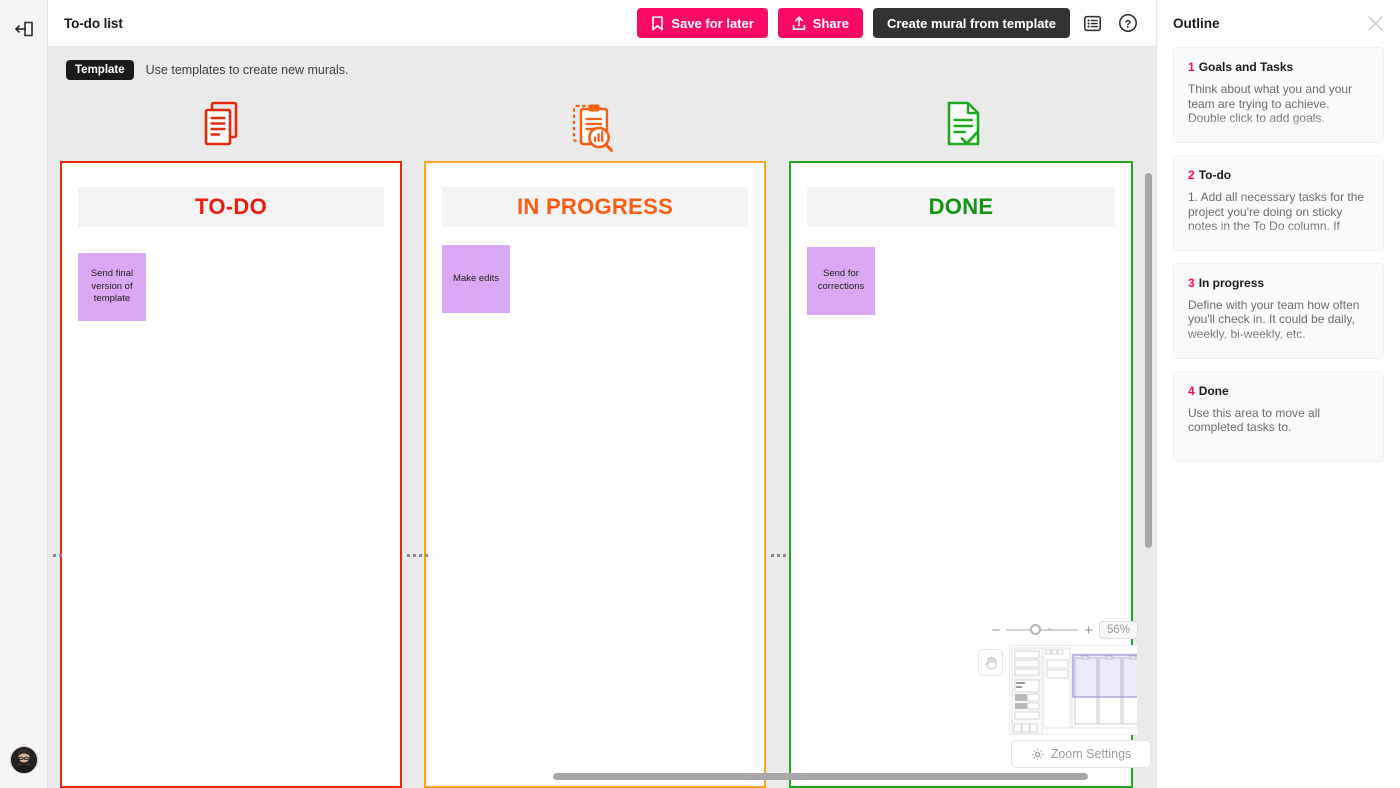 This screenshot has width=1400, height=788. I want to click on collapse-panel-glyph, so click(23, 29).